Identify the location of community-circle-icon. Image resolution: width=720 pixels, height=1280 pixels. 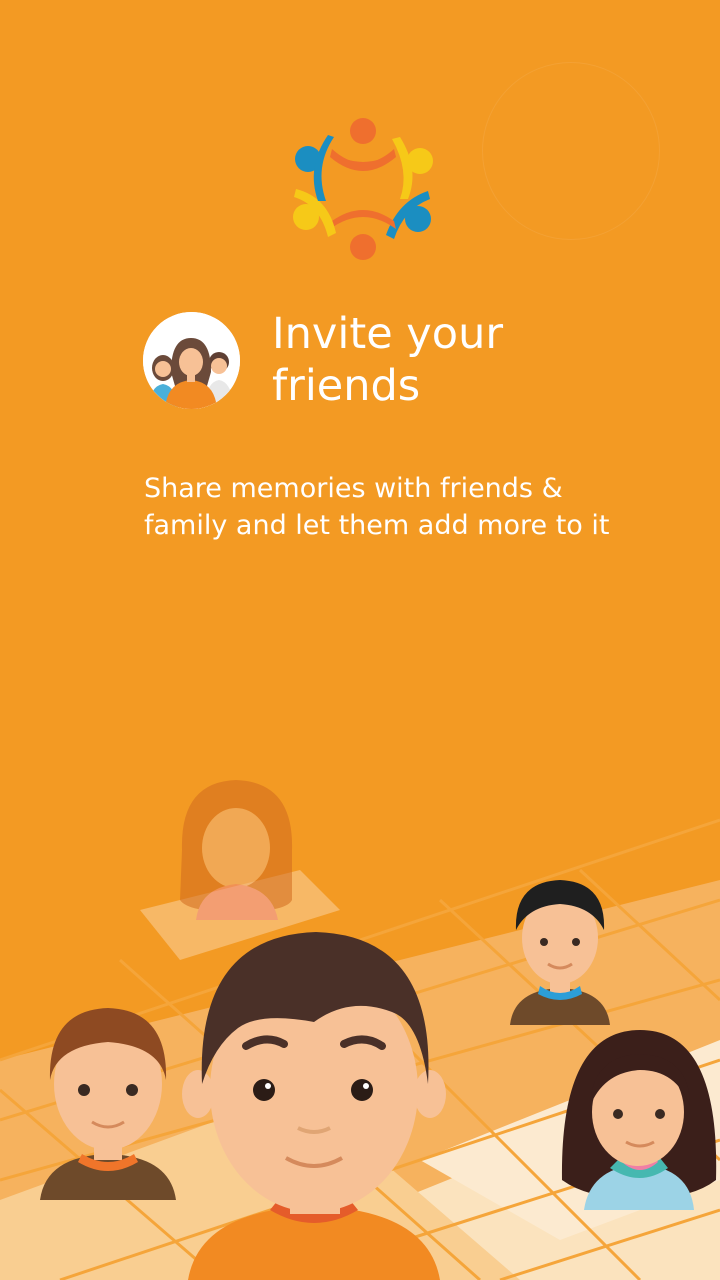
(362, 187).